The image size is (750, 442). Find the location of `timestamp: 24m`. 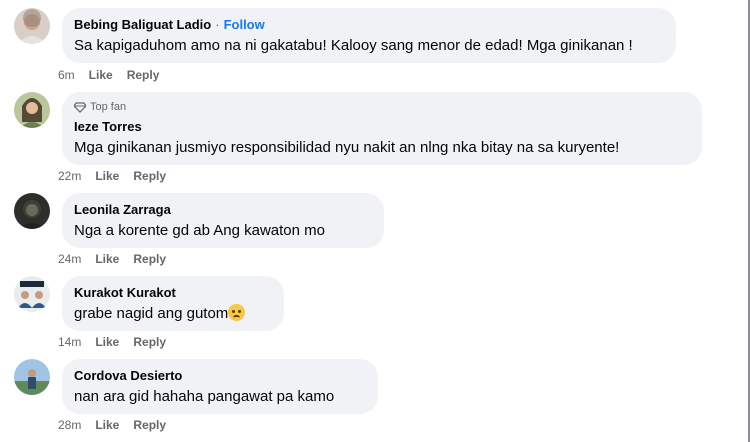

timestamp: 24m is located at coordinates (69, 259).